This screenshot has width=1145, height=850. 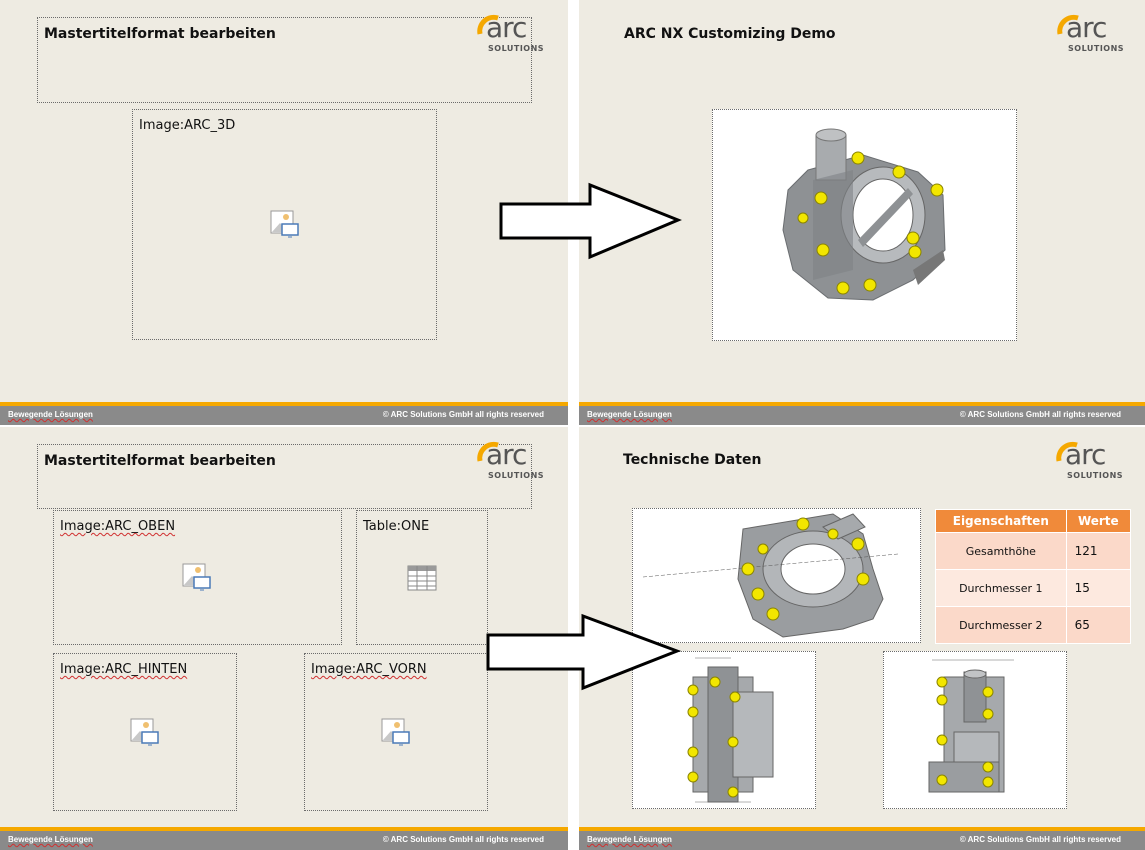 I want to click on slide-title: ARC NX Customizing Demo, so click(x=730, y=34).